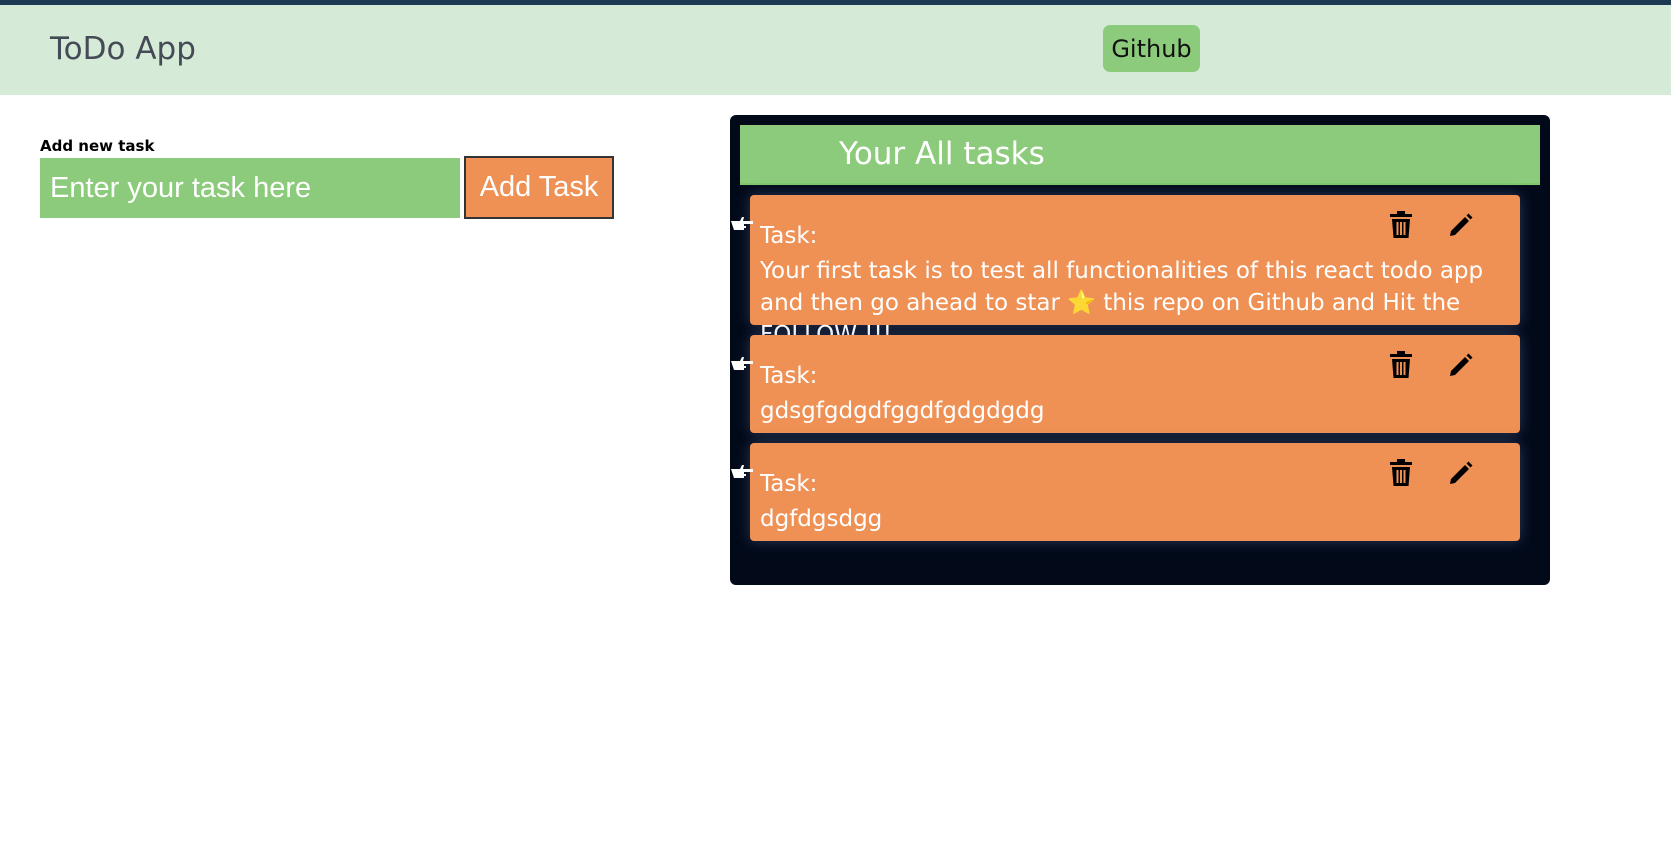  I want to click on task-text: dgfdgsdgg, so click(821, 519).